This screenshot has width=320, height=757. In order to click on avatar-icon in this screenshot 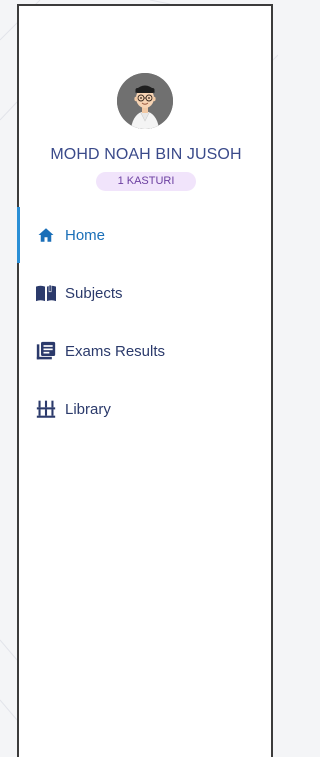, I will do `click(145, 101)`.